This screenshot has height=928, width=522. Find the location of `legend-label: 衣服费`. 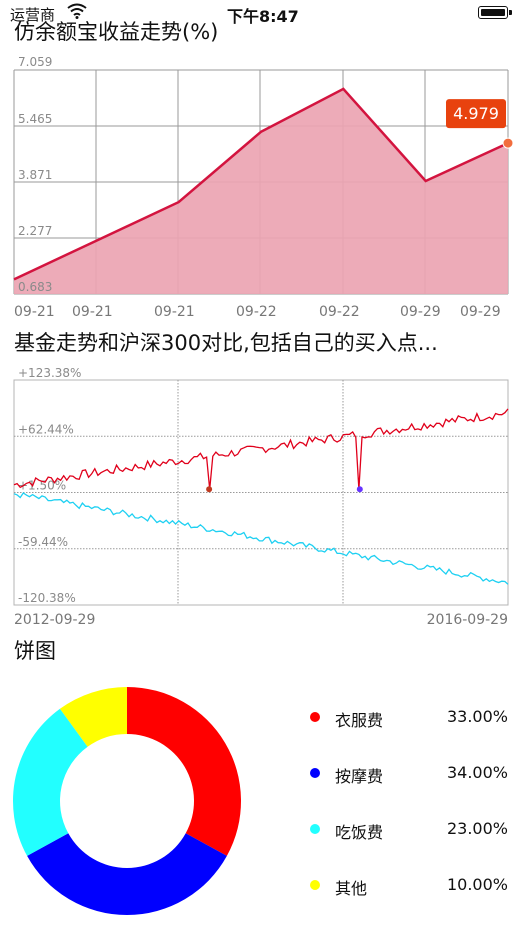

legend-label: 衣服费 is located at coordinates (359, 720).